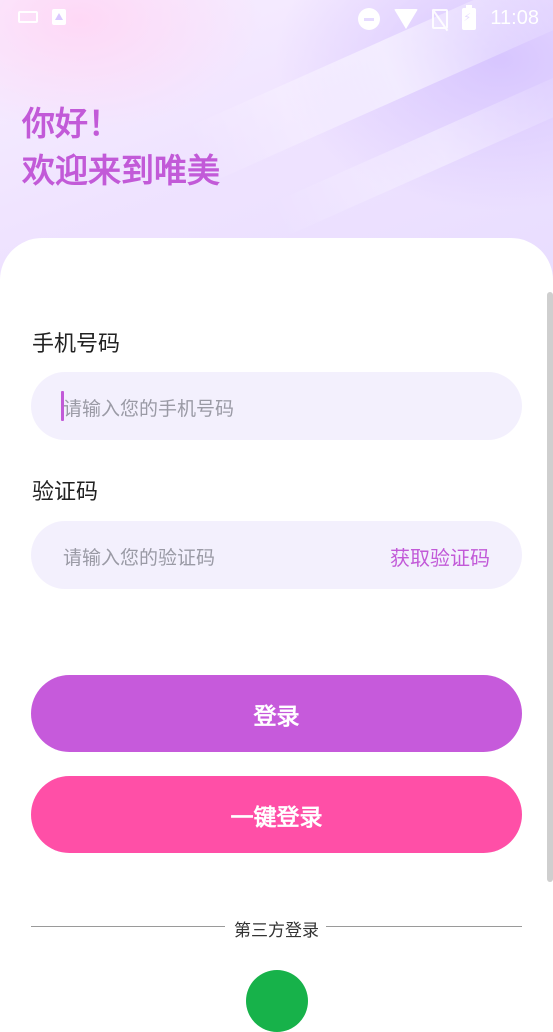 This screenshot has width=553, height=1032. Describe the element at coordinates (440, 556) in the screenshot. I see `get-code-button: 获取验证码` at that location.